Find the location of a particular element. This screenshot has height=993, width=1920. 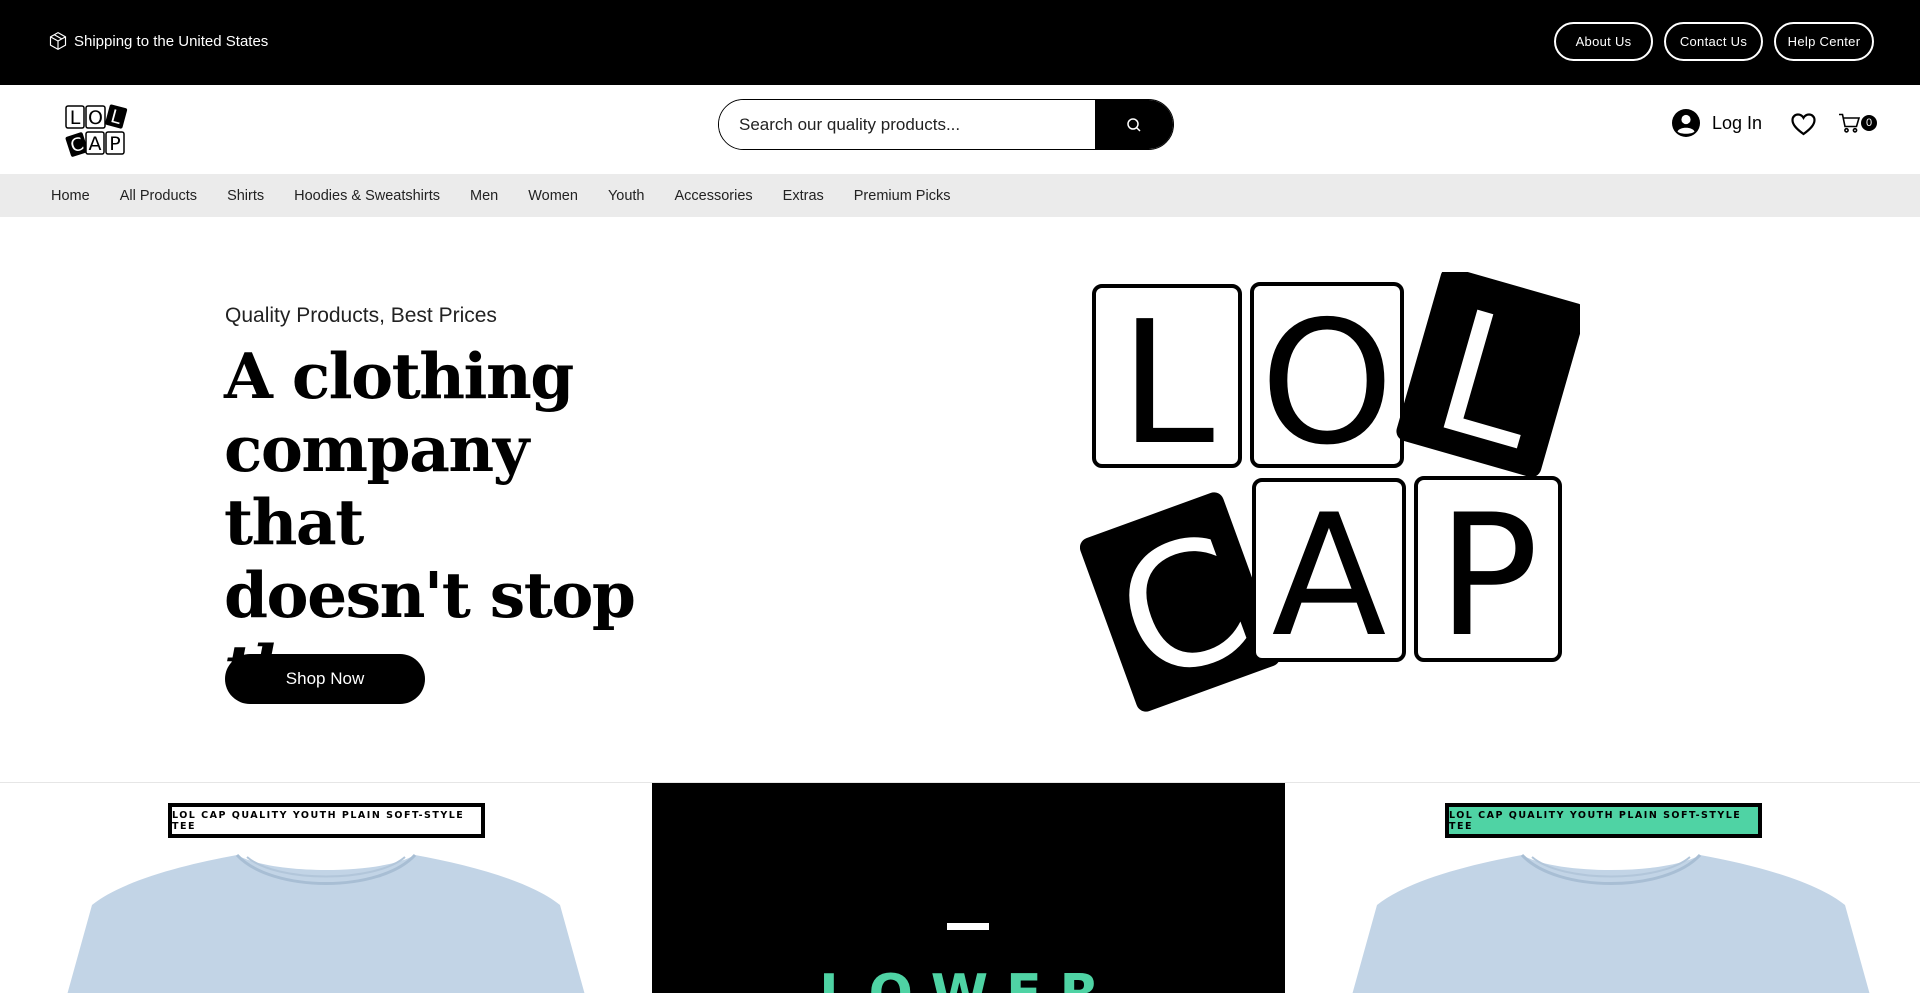

hero-logo-image: L O L C A P is located at coordinates (1330, 496).